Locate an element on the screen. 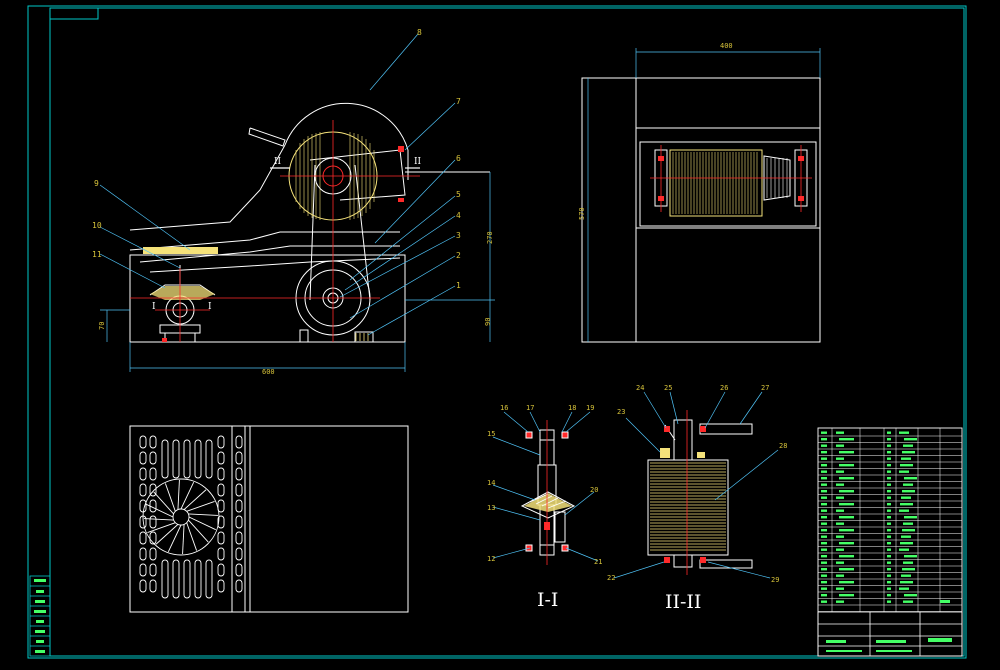 Image resolution: width=1000 pixels, height=670 pixels. title-block-marks is located at coordinates (889, 626).